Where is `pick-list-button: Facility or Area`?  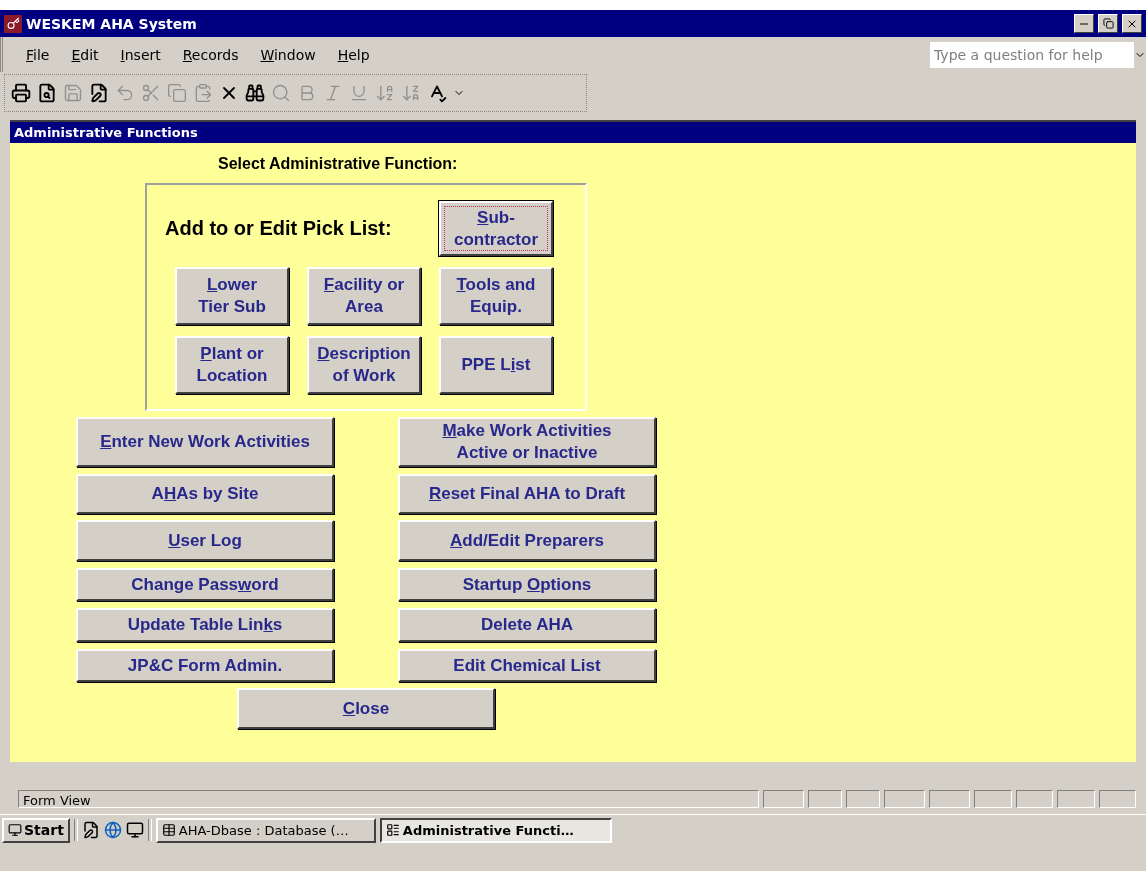
pick-list-button: Facility or Area is located at coordinates (364, 296).